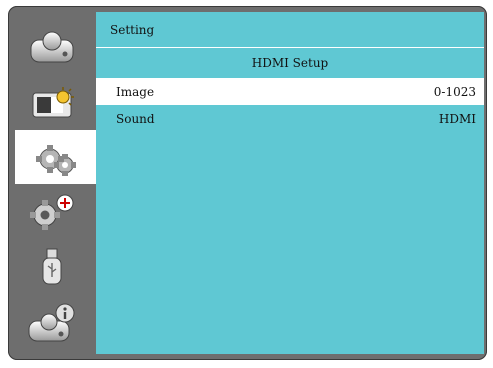 The image size is (493, 368). I want to click on nav-expanded-setting, so click(52, 211).